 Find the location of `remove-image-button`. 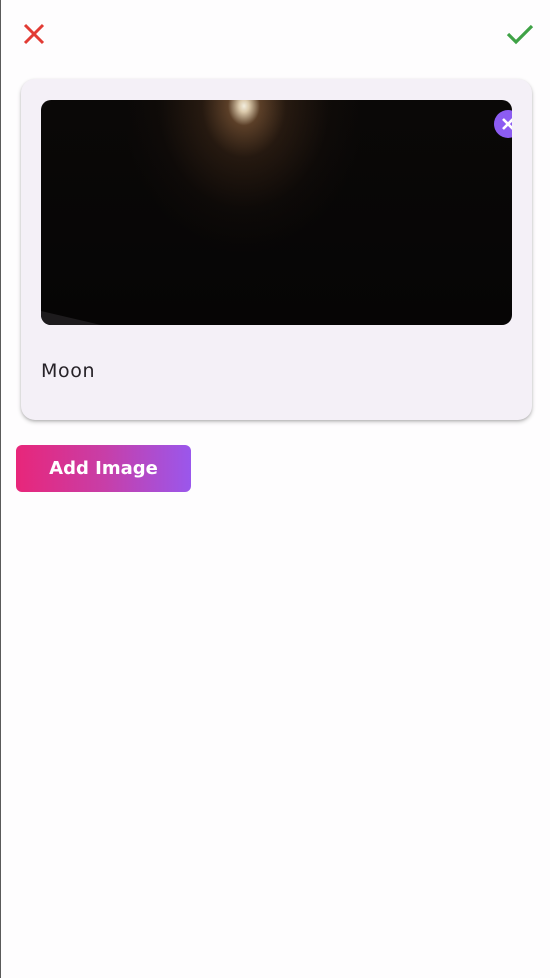

remove-image-button is located at coordinates (503, 124).